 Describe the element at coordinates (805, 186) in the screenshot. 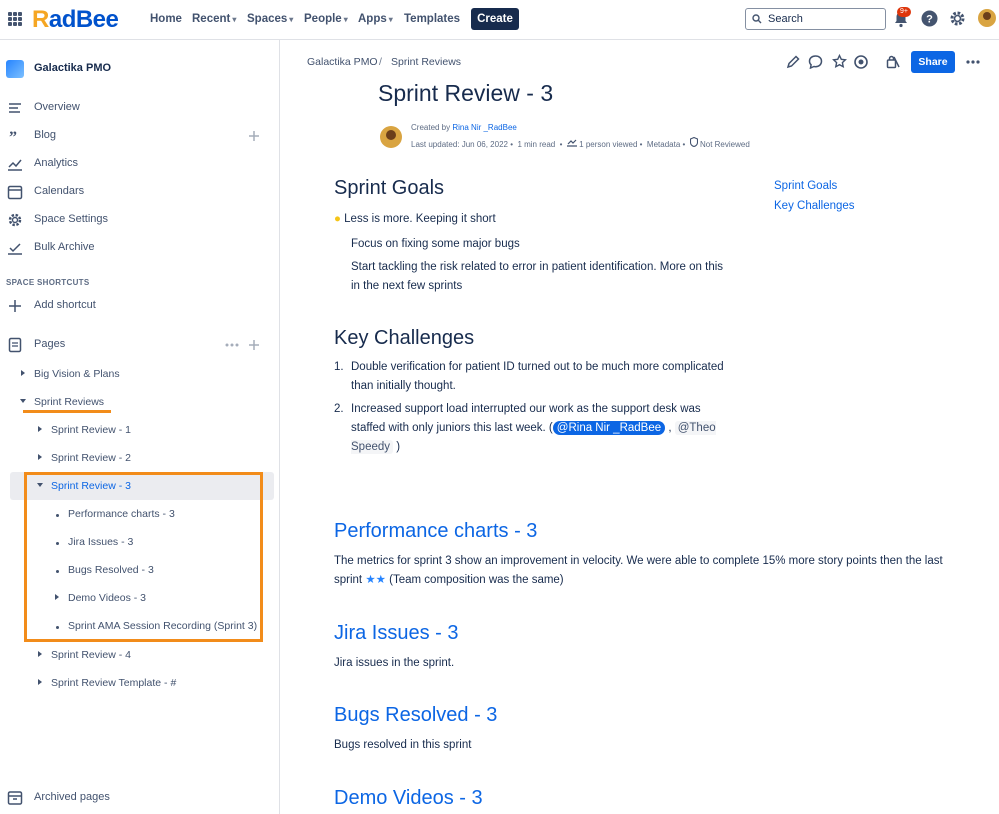

I see `toc-link-sprint-goals: Sprint Goals` at that location.